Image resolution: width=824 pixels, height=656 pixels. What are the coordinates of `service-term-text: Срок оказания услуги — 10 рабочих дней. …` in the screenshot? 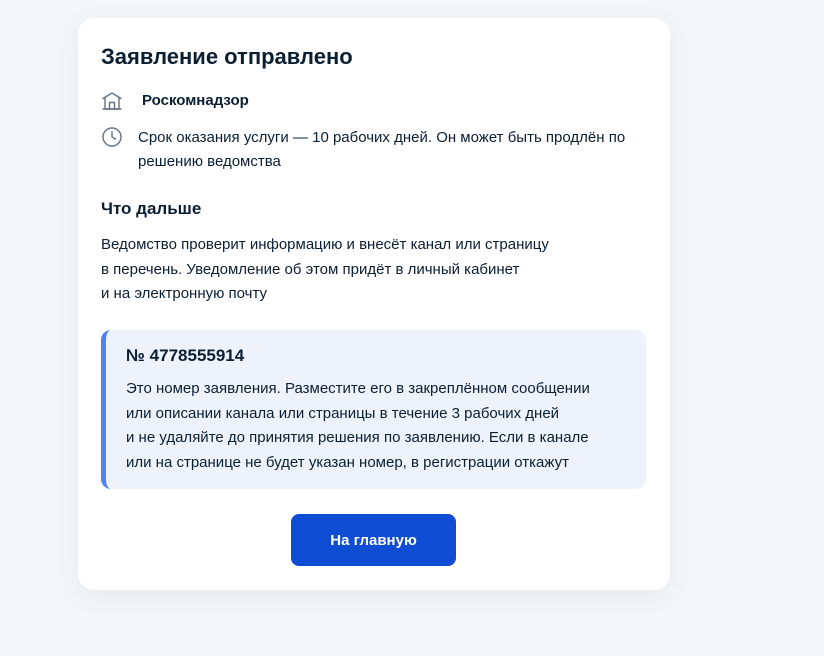 It's located at (382, 149).